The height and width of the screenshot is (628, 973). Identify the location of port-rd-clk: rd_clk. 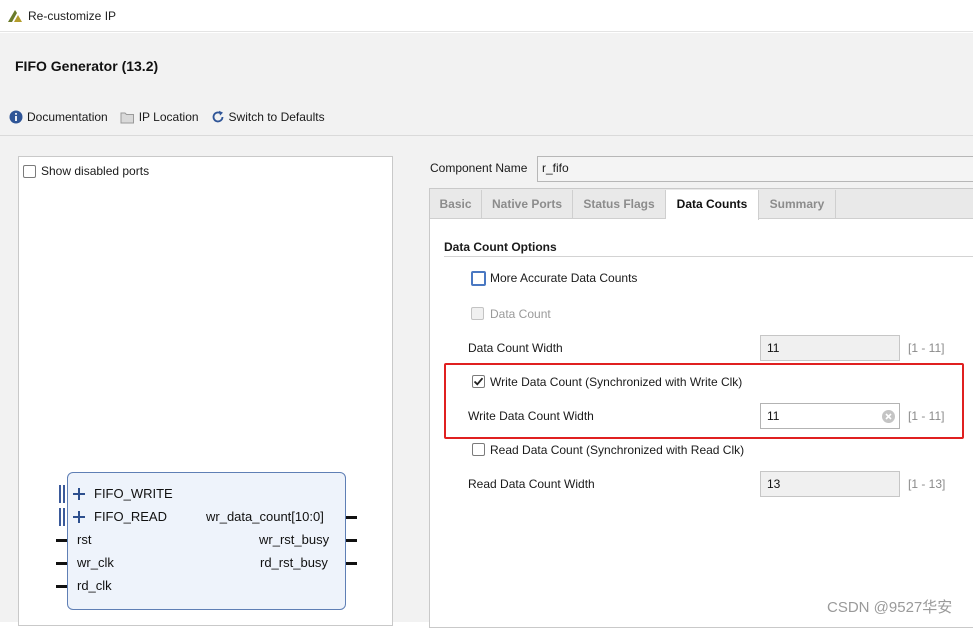
(94, 585).